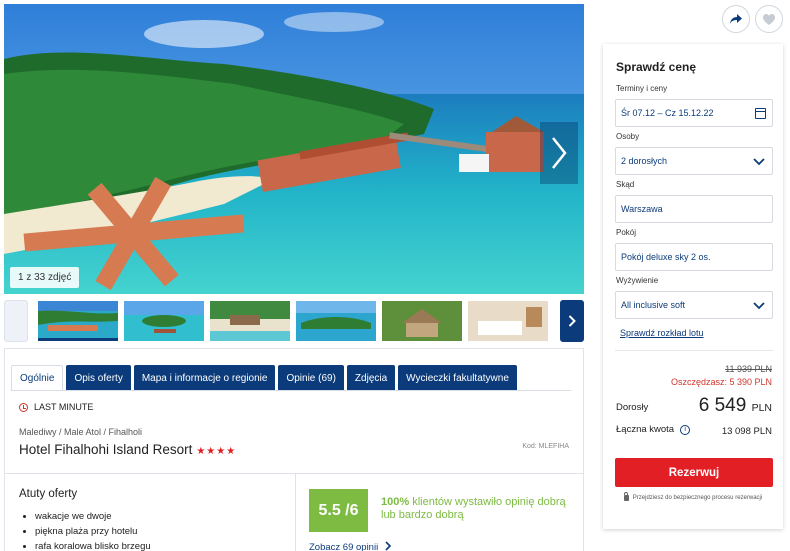 The height and width of the screenshot is (551, 790). What do you see at coordinates (626, 232) in the screenshot?
I see `room-label: Pokój` at bounding box center [626, 232].